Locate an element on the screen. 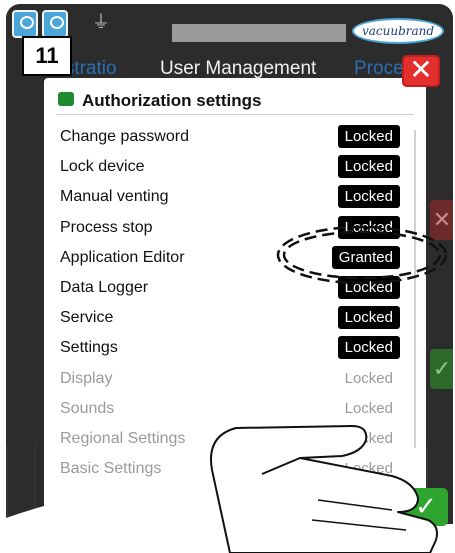  highlight-ellipse is located at coordinates (362, 255).